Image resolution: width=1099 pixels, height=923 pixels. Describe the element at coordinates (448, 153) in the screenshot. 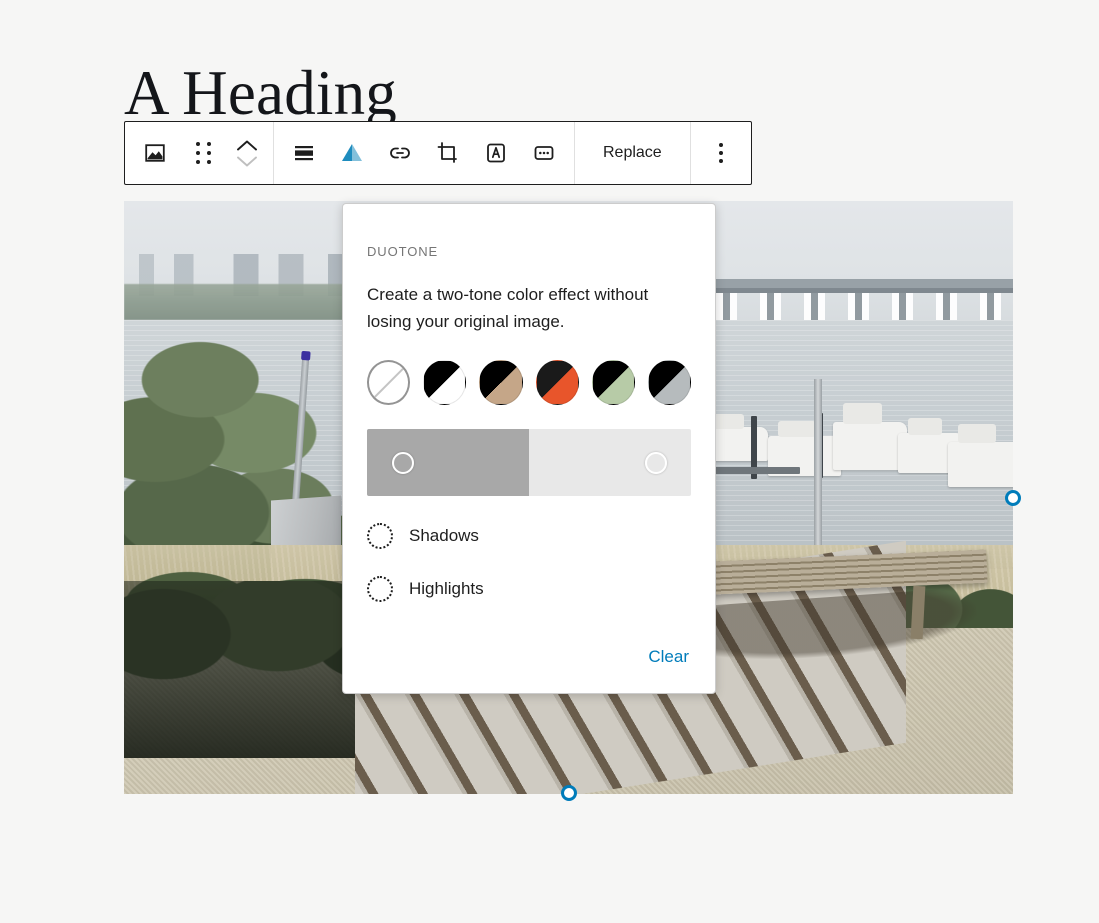

I see `crop-icon` at that location.